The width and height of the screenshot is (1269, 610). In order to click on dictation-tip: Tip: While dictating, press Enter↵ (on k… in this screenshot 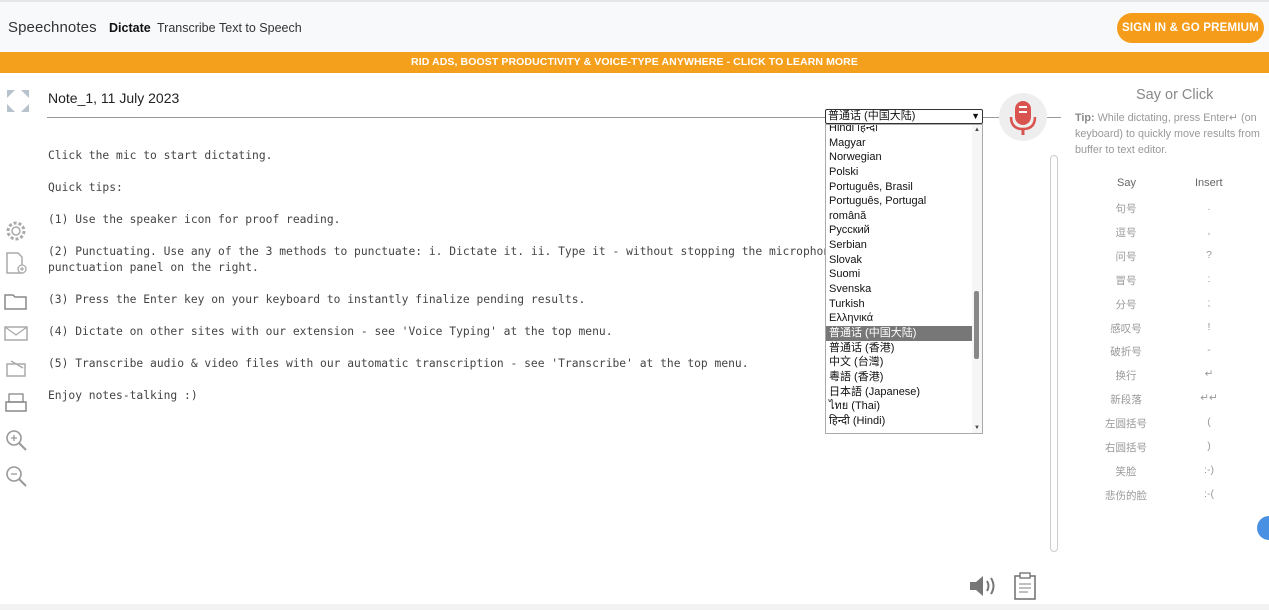, I will do `click(1171, 134)`.